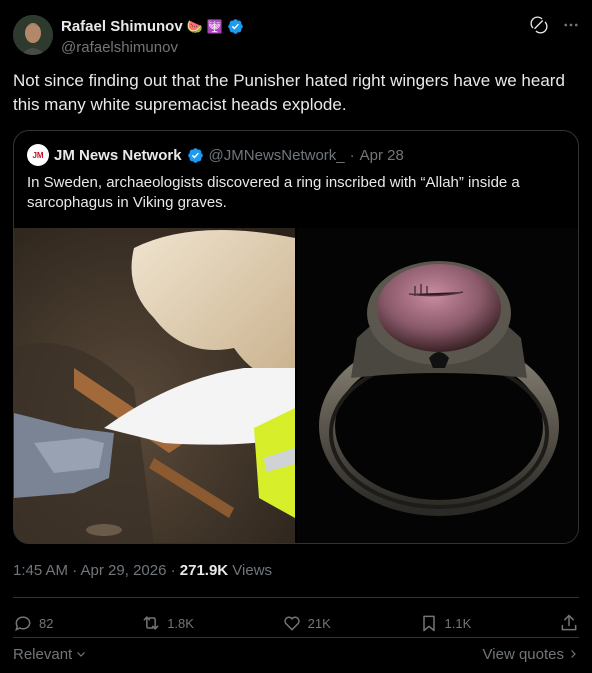 The width and height of the screenshot is (592, 673). I want to click on reply-count: 82, so click(46, 623).